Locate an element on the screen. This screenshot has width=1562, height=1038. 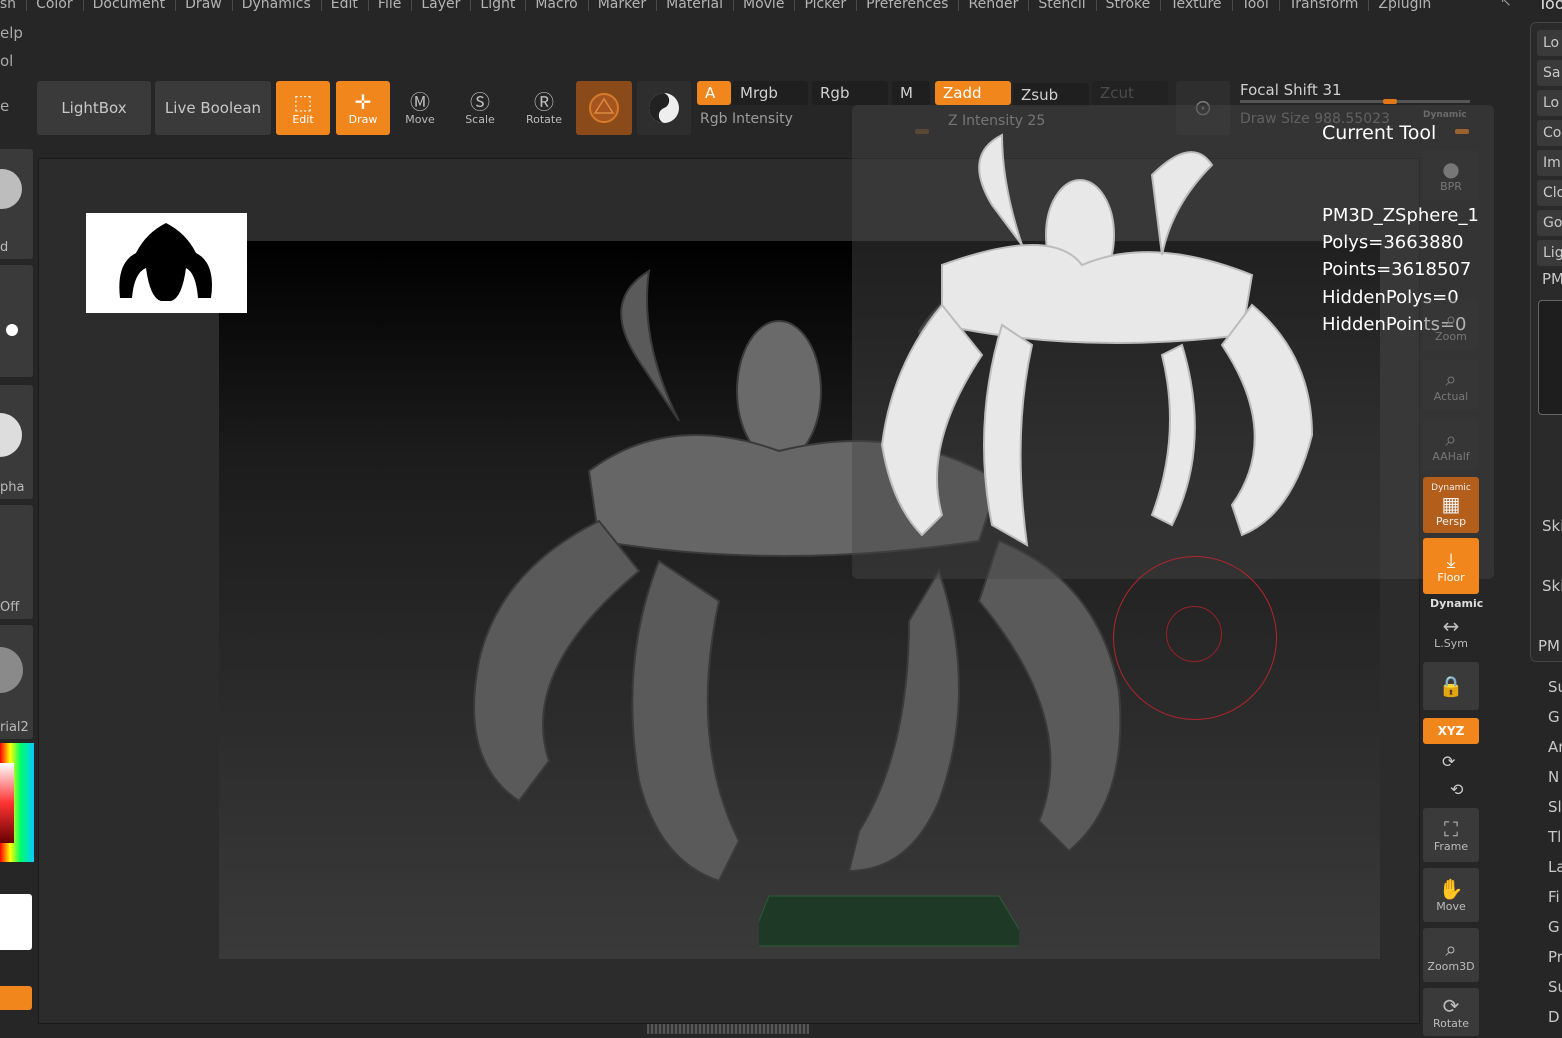
left-button-cut: e is located at coordinates (4, 106).